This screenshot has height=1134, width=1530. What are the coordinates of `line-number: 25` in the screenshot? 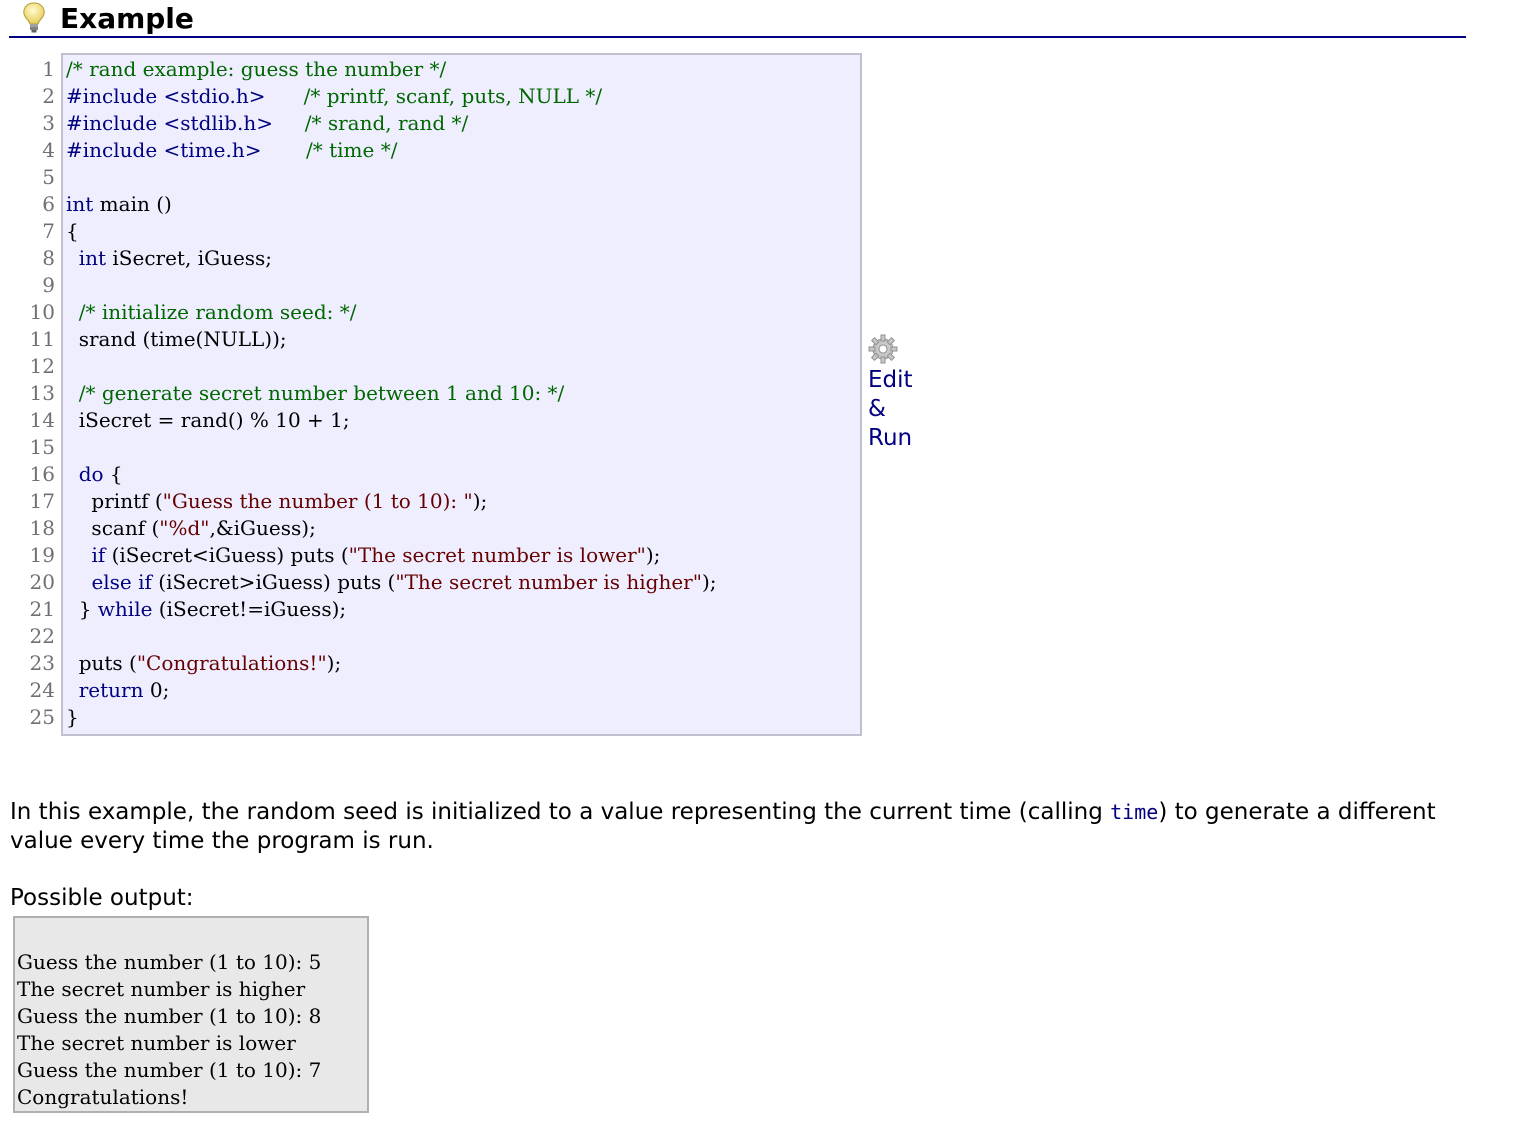 It's located at (42, 717).